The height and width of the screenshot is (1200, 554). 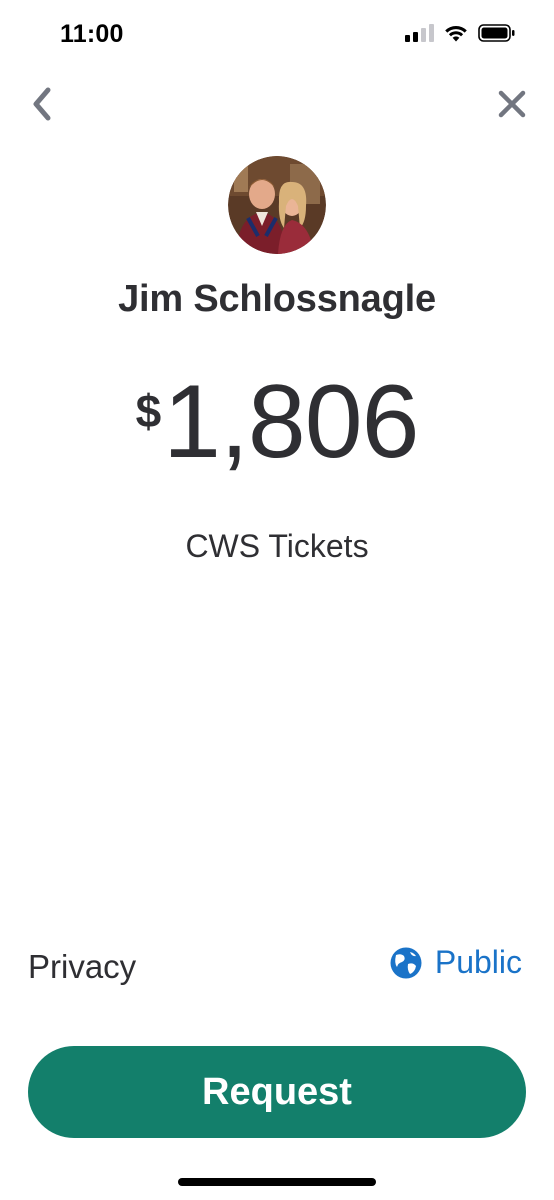 What do you see at coordinates (277, 1182) in the screenshot?
I see `home-indicator` at bounding box center [277, 1182].